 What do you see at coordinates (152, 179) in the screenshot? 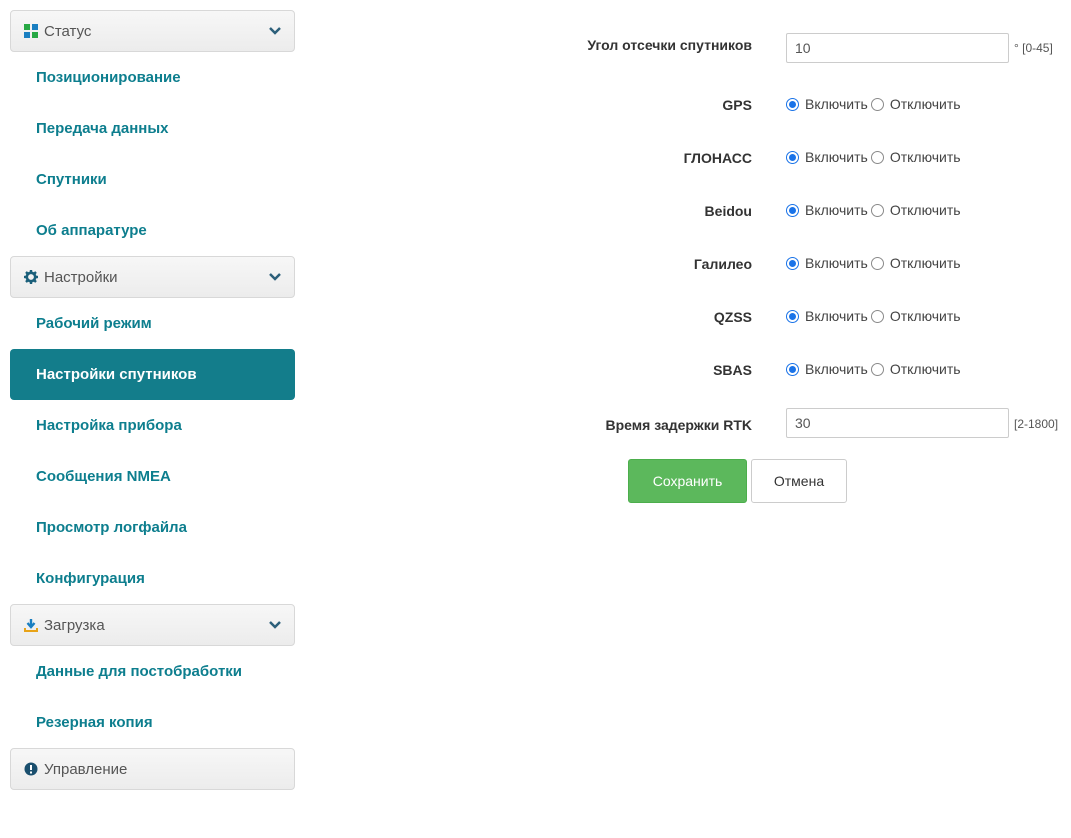
I see `sidebar-item-satellites: Спутники` at bounding box center [152, 179].